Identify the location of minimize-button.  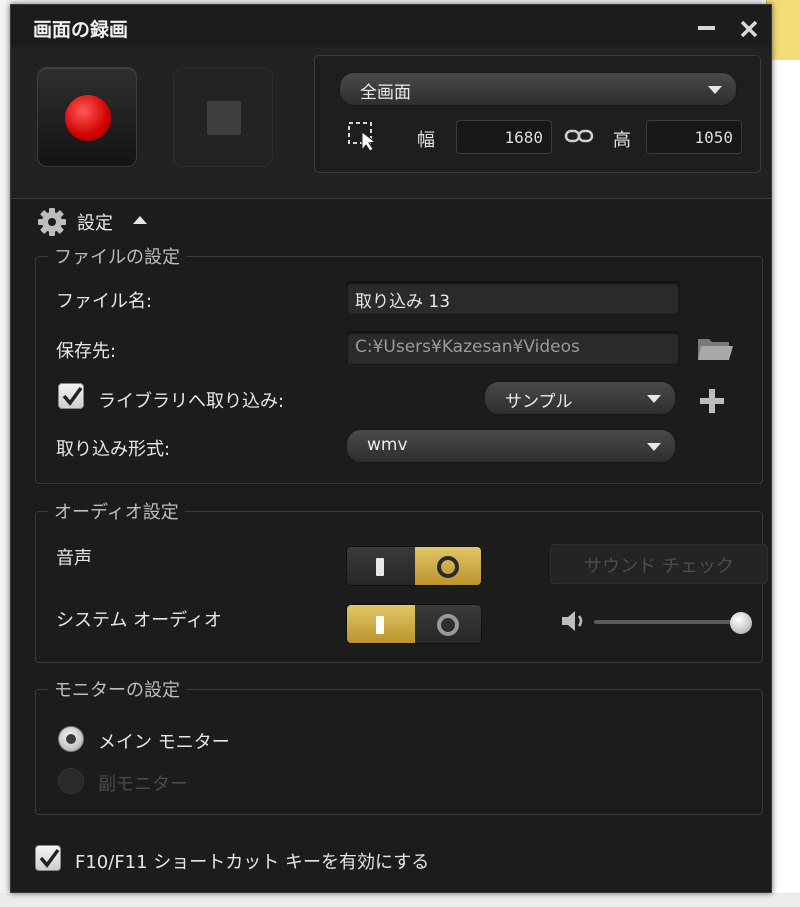
(707, 28).